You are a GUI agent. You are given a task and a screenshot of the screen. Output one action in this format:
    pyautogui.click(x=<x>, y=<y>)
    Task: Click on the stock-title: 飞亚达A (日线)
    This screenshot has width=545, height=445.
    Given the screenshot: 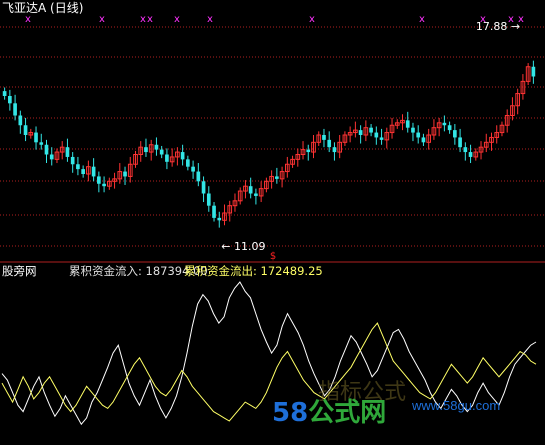 What is the action you would take?
    pyautogui.click(x=43, y=8)
    